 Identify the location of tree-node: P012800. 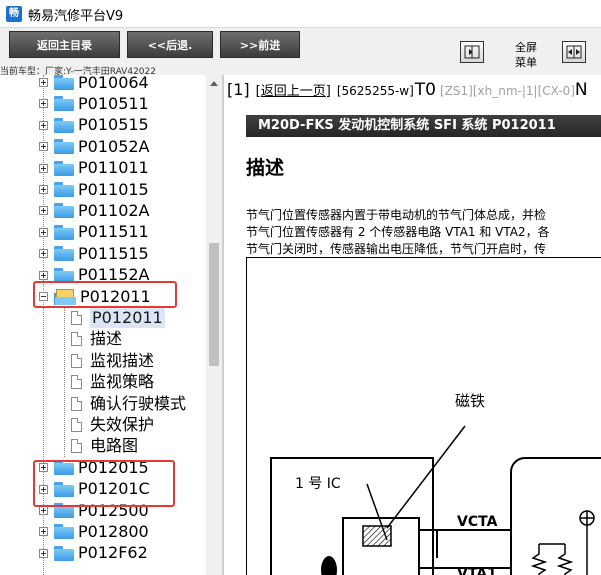
(94, 531).